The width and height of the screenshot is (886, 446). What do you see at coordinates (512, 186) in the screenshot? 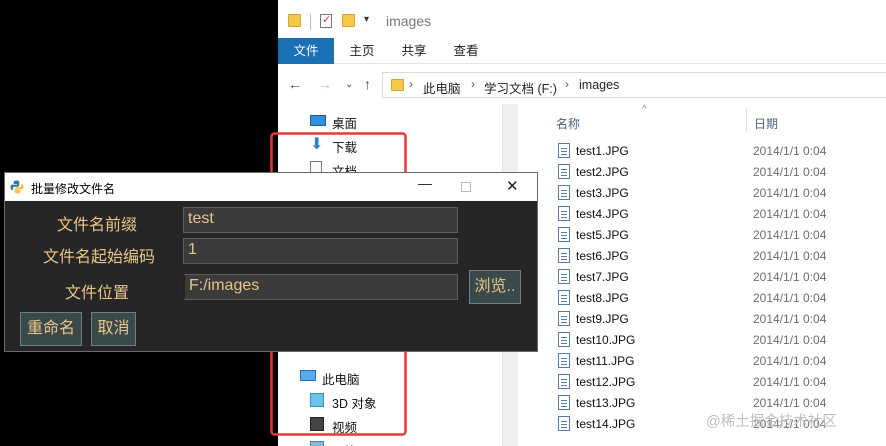
I see `close-icon: ✕` at bounding box center [512, 186].